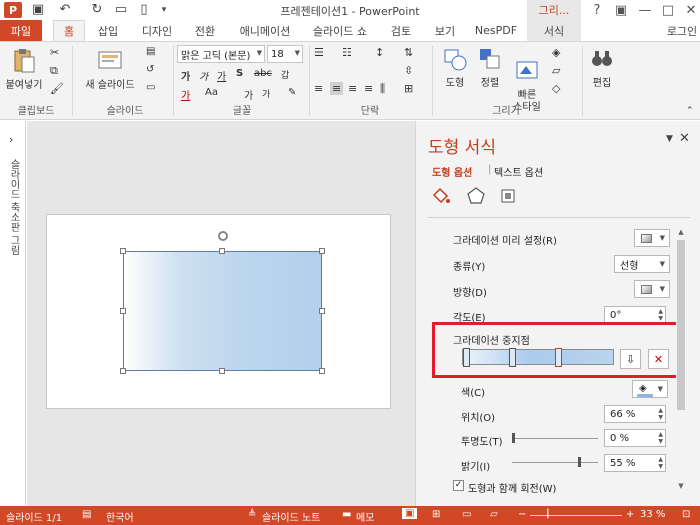 This screenshot has height=525, width=700. Describe the element at coordinates (621, 10) in the screenshot. I see `ribbon-display-button: ▣` at that location.